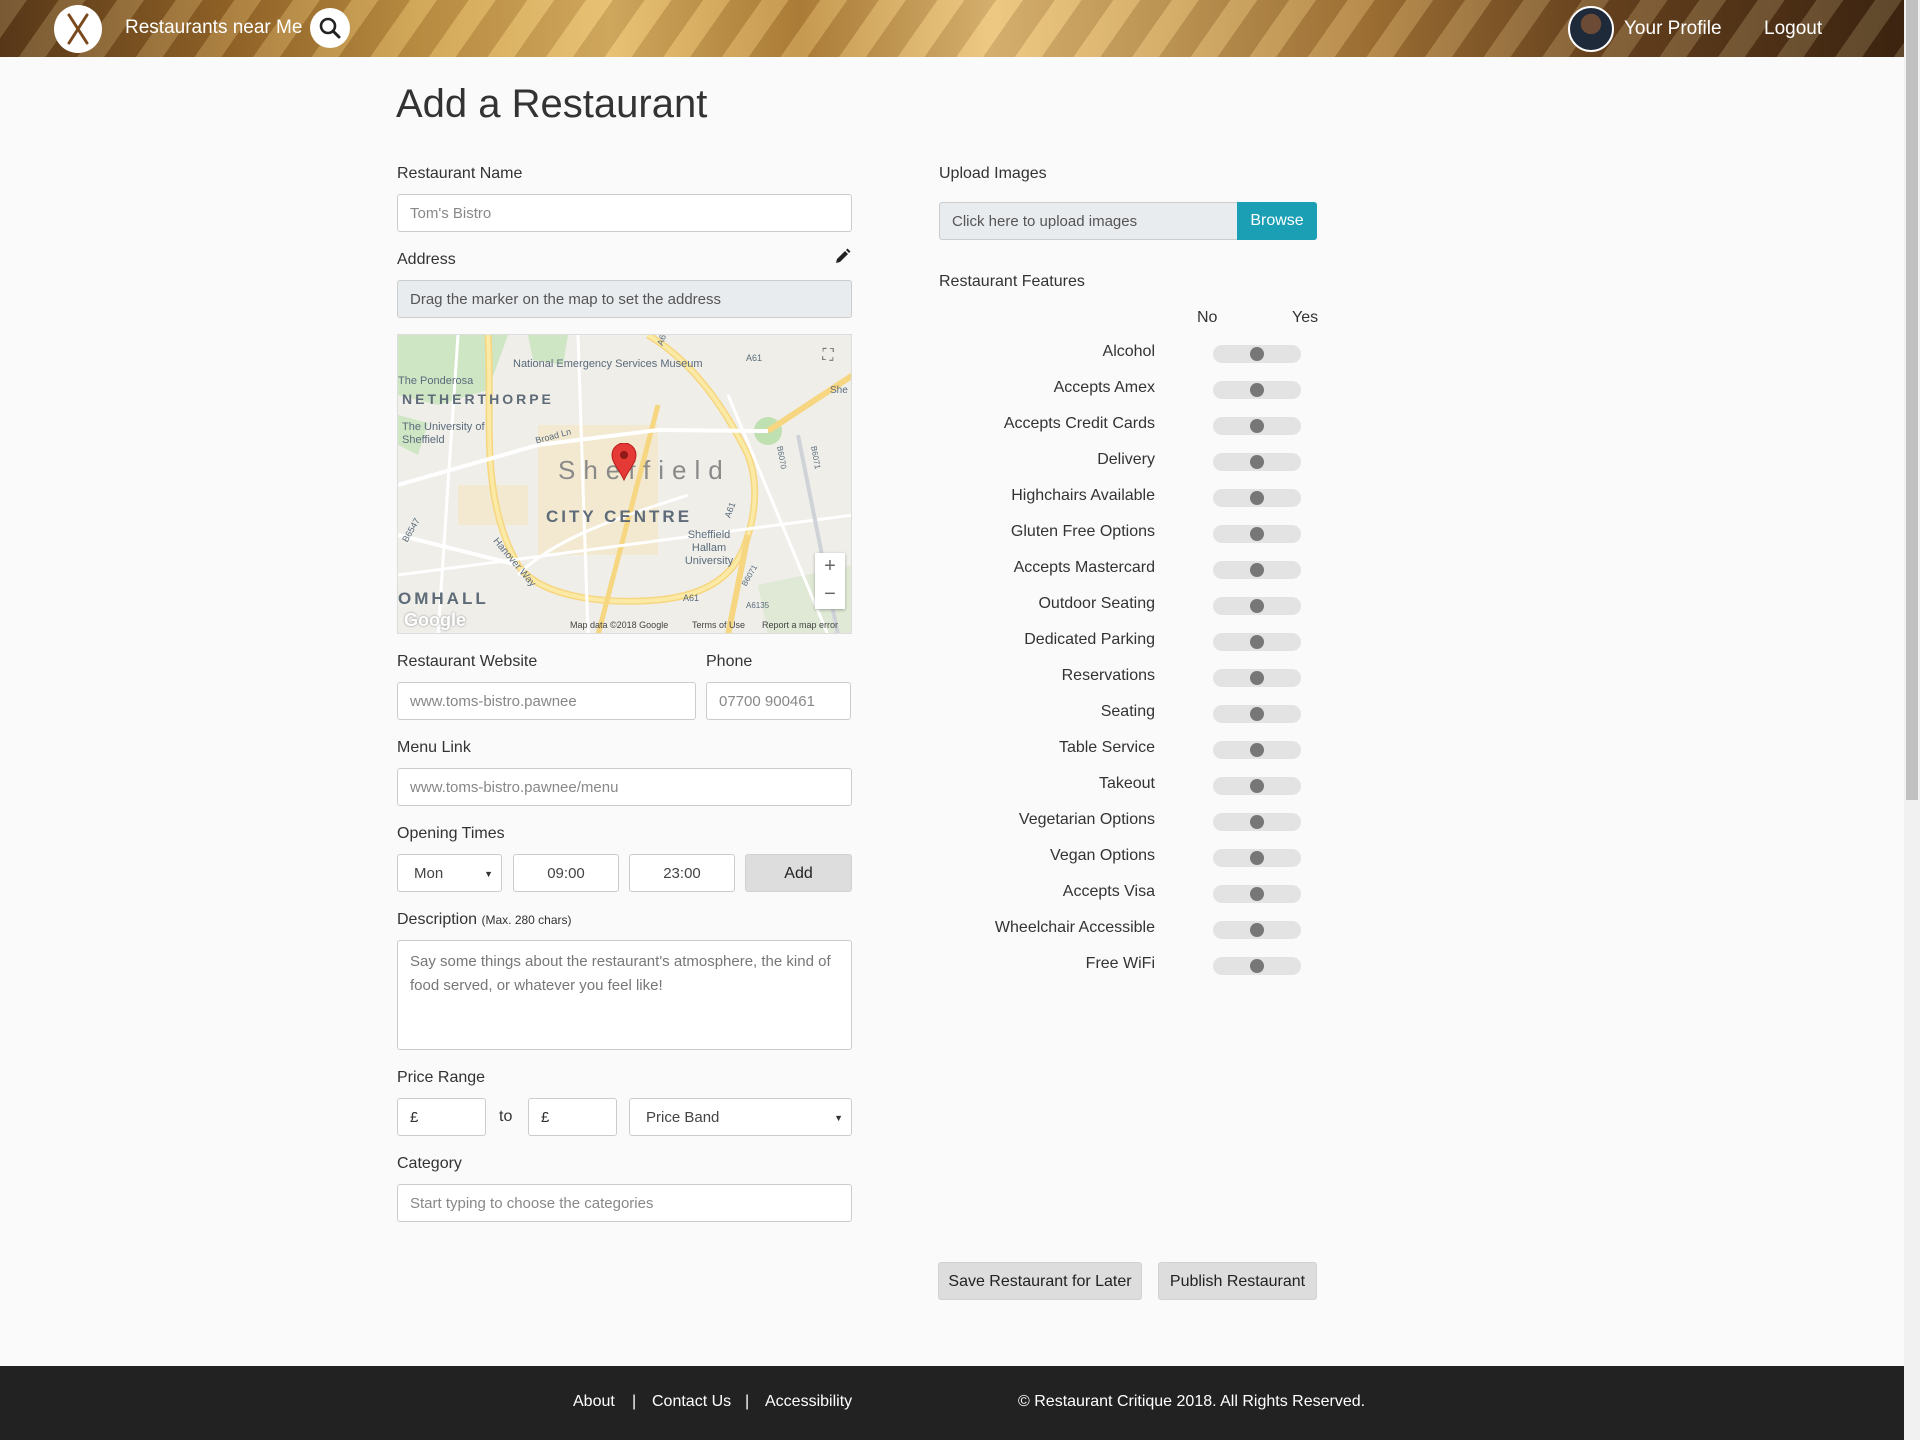  Describe the element at coordinates (624, 787) in the screenshot. I see `menu-link-input: www.toms-bistro.pawnee/menu` at that location.